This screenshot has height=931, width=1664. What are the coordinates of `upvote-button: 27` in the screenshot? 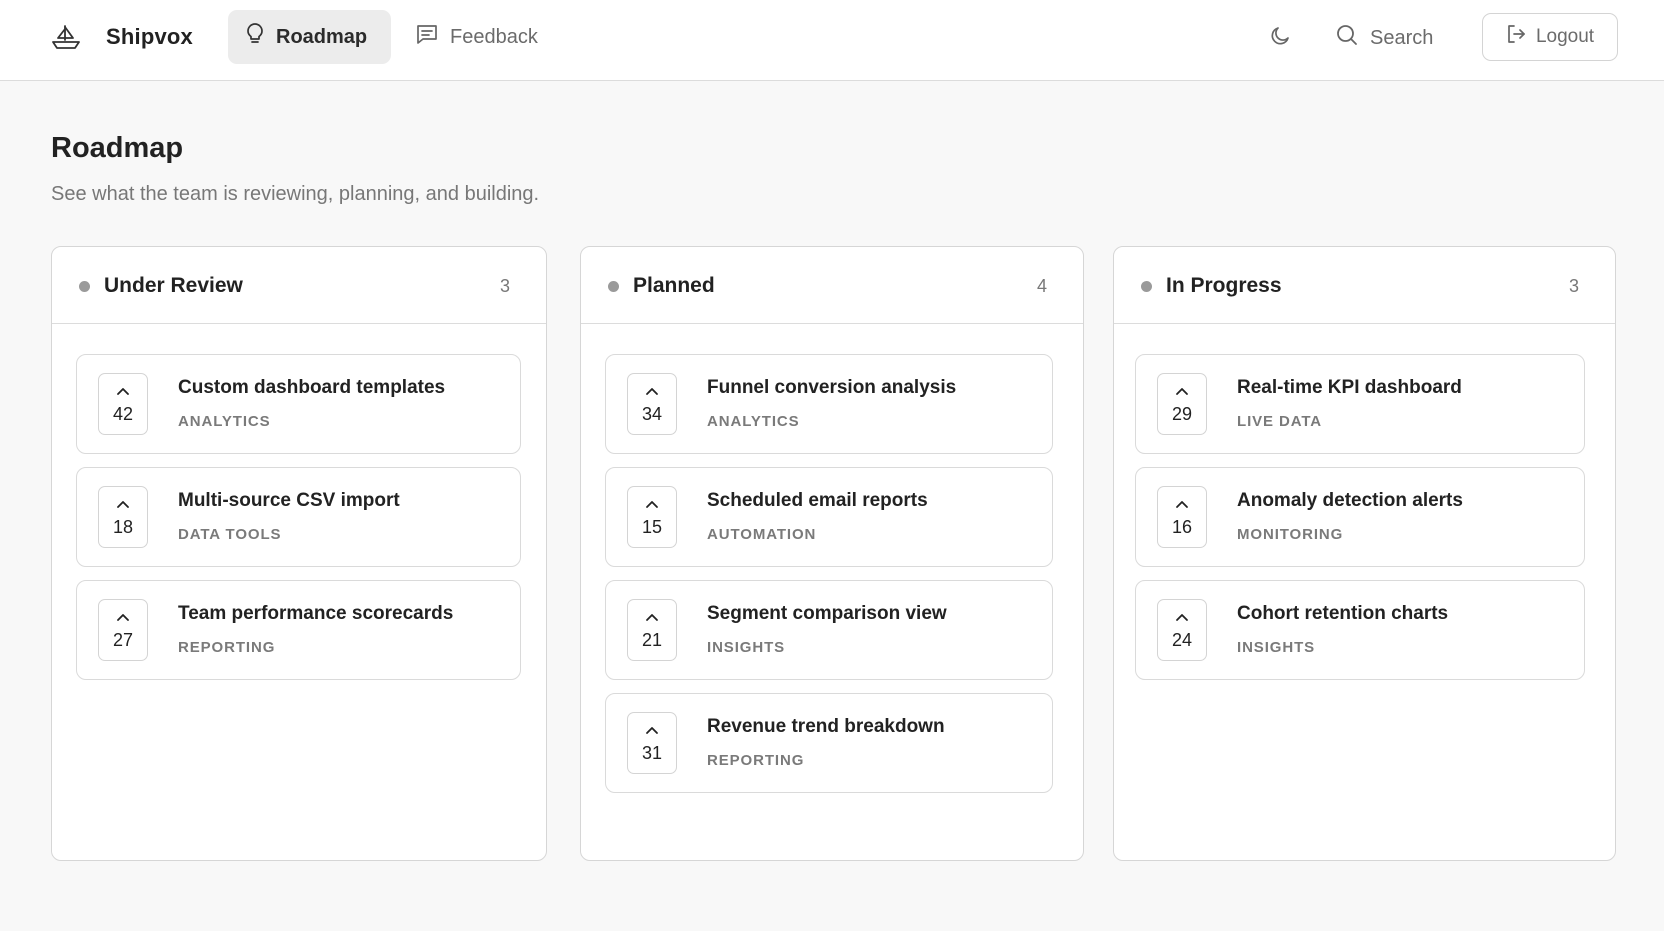 It's located at (123, 630).